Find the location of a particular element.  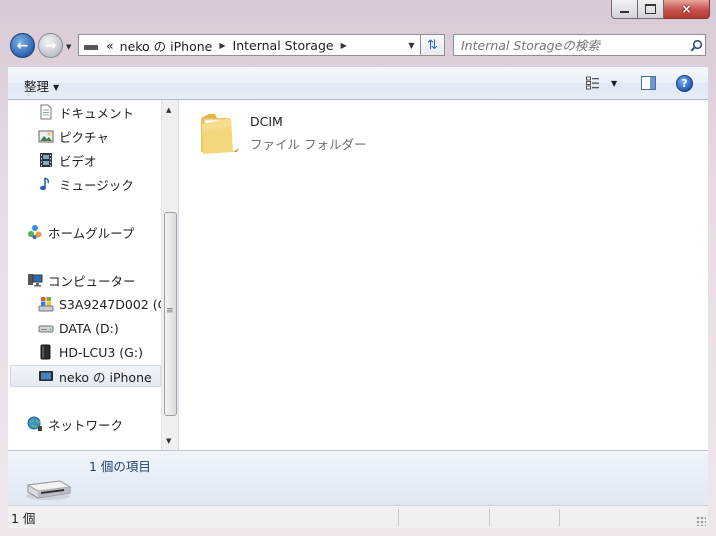

nav-item-label: ネットワーク is located at coordinates (86, 425).